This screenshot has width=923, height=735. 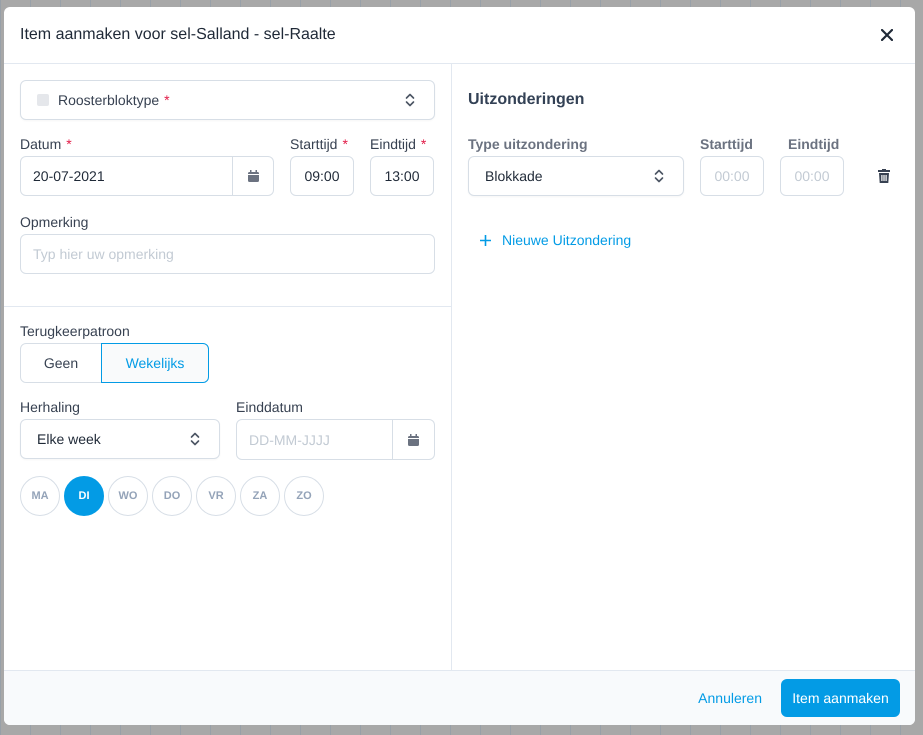 I want to click on field-label: Datum *, so click(x=46, y=144).